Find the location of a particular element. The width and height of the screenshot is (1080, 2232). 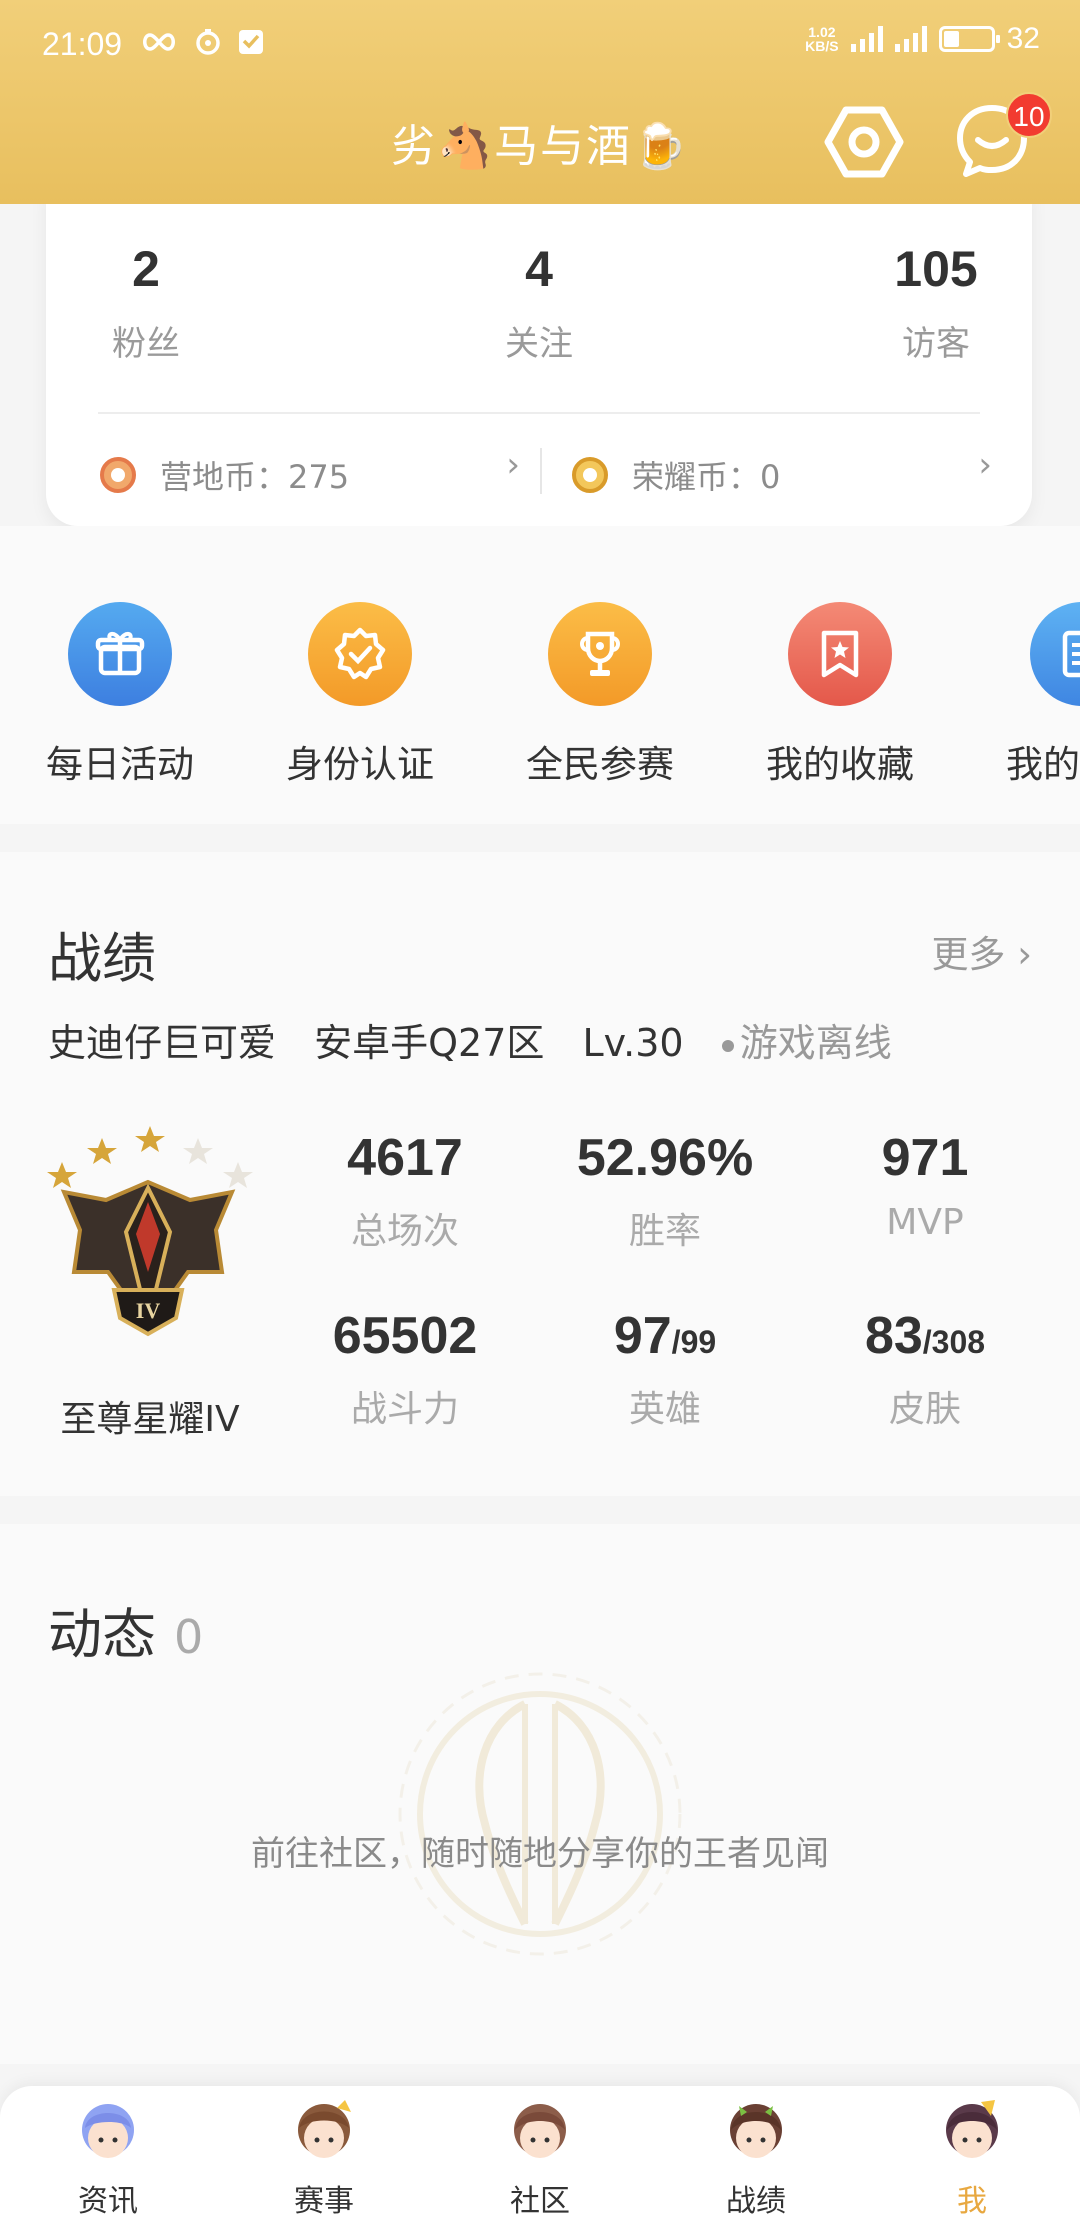

camp-coin-icon is located at coordinates (118, 475).